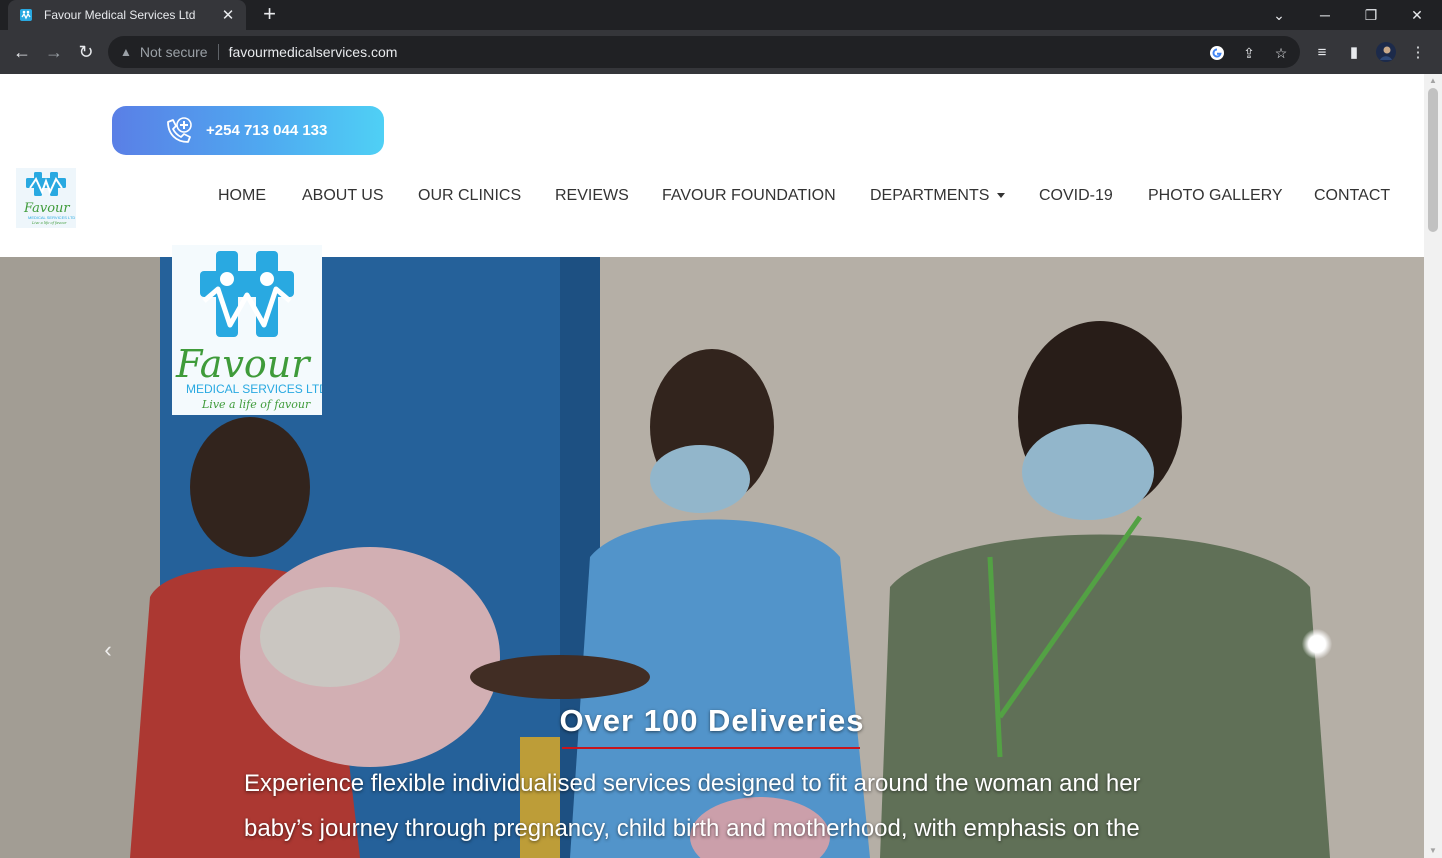 This screenshot has height=858, width=1442. What do you see at coordinates (1217, 53) in the screenshot?
I see `google-lens-icon` at bounding box center [1217, 53].